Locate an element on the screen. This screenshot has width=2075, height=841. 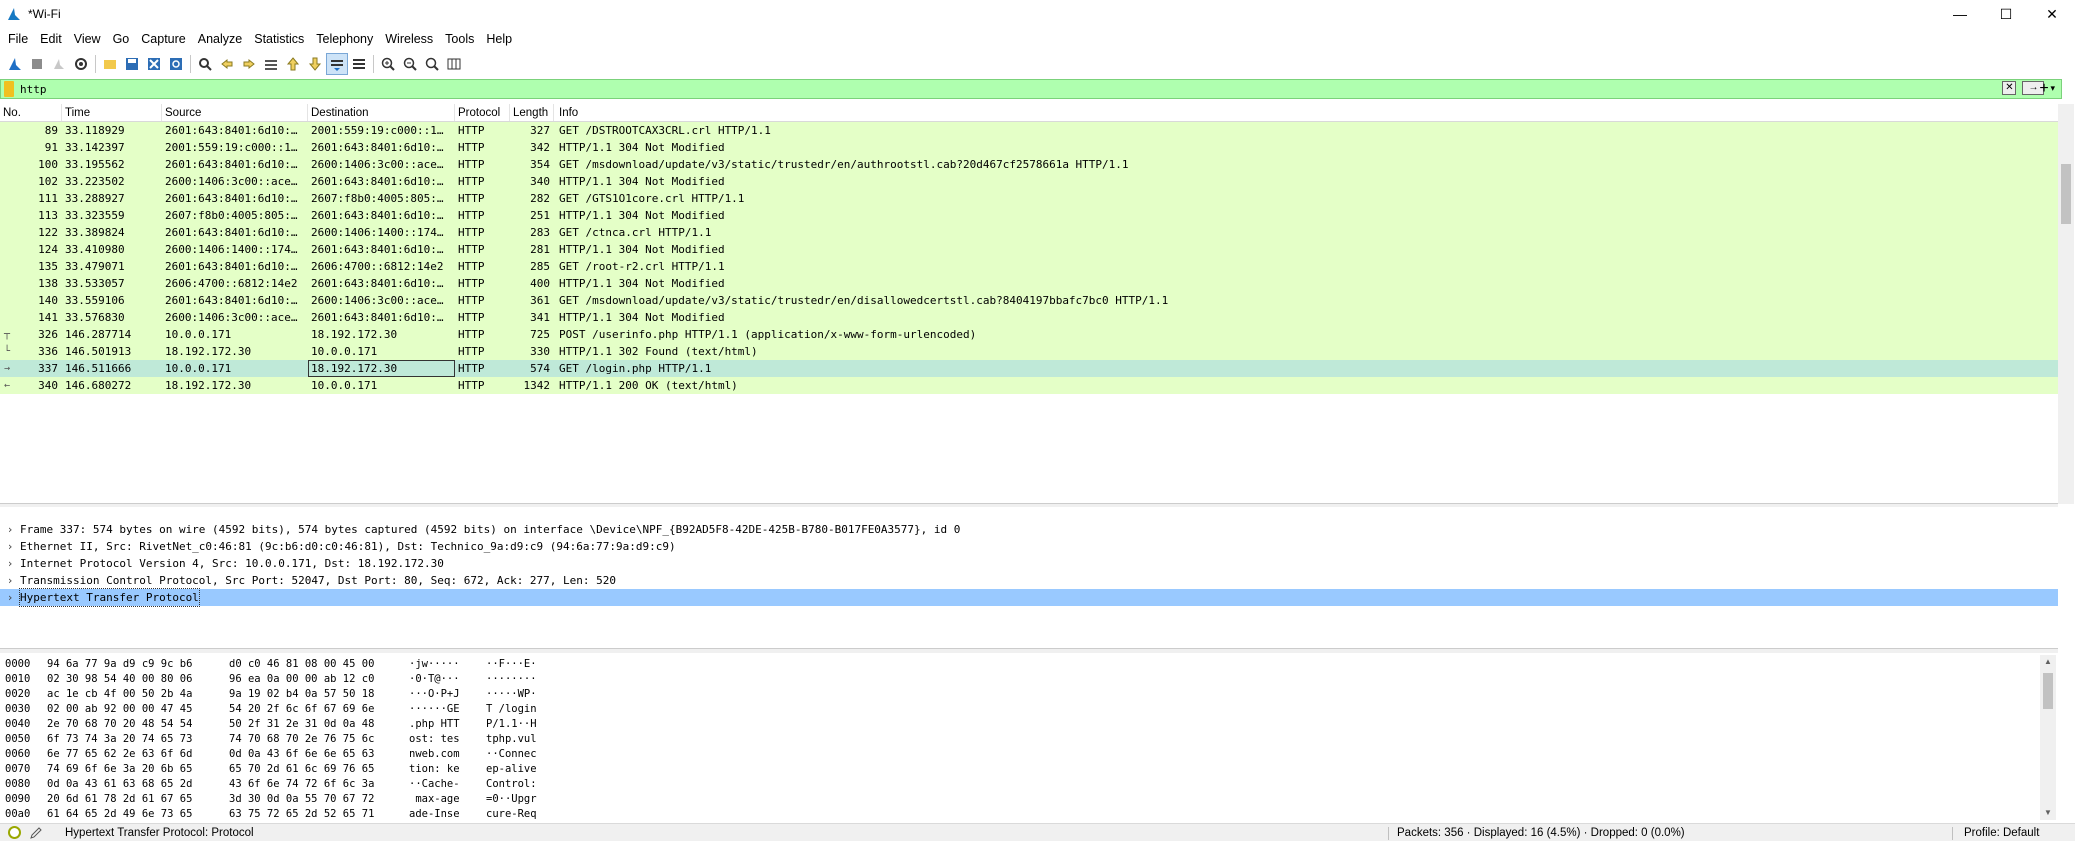
go-first-icon is located at coordinates (293, 64).